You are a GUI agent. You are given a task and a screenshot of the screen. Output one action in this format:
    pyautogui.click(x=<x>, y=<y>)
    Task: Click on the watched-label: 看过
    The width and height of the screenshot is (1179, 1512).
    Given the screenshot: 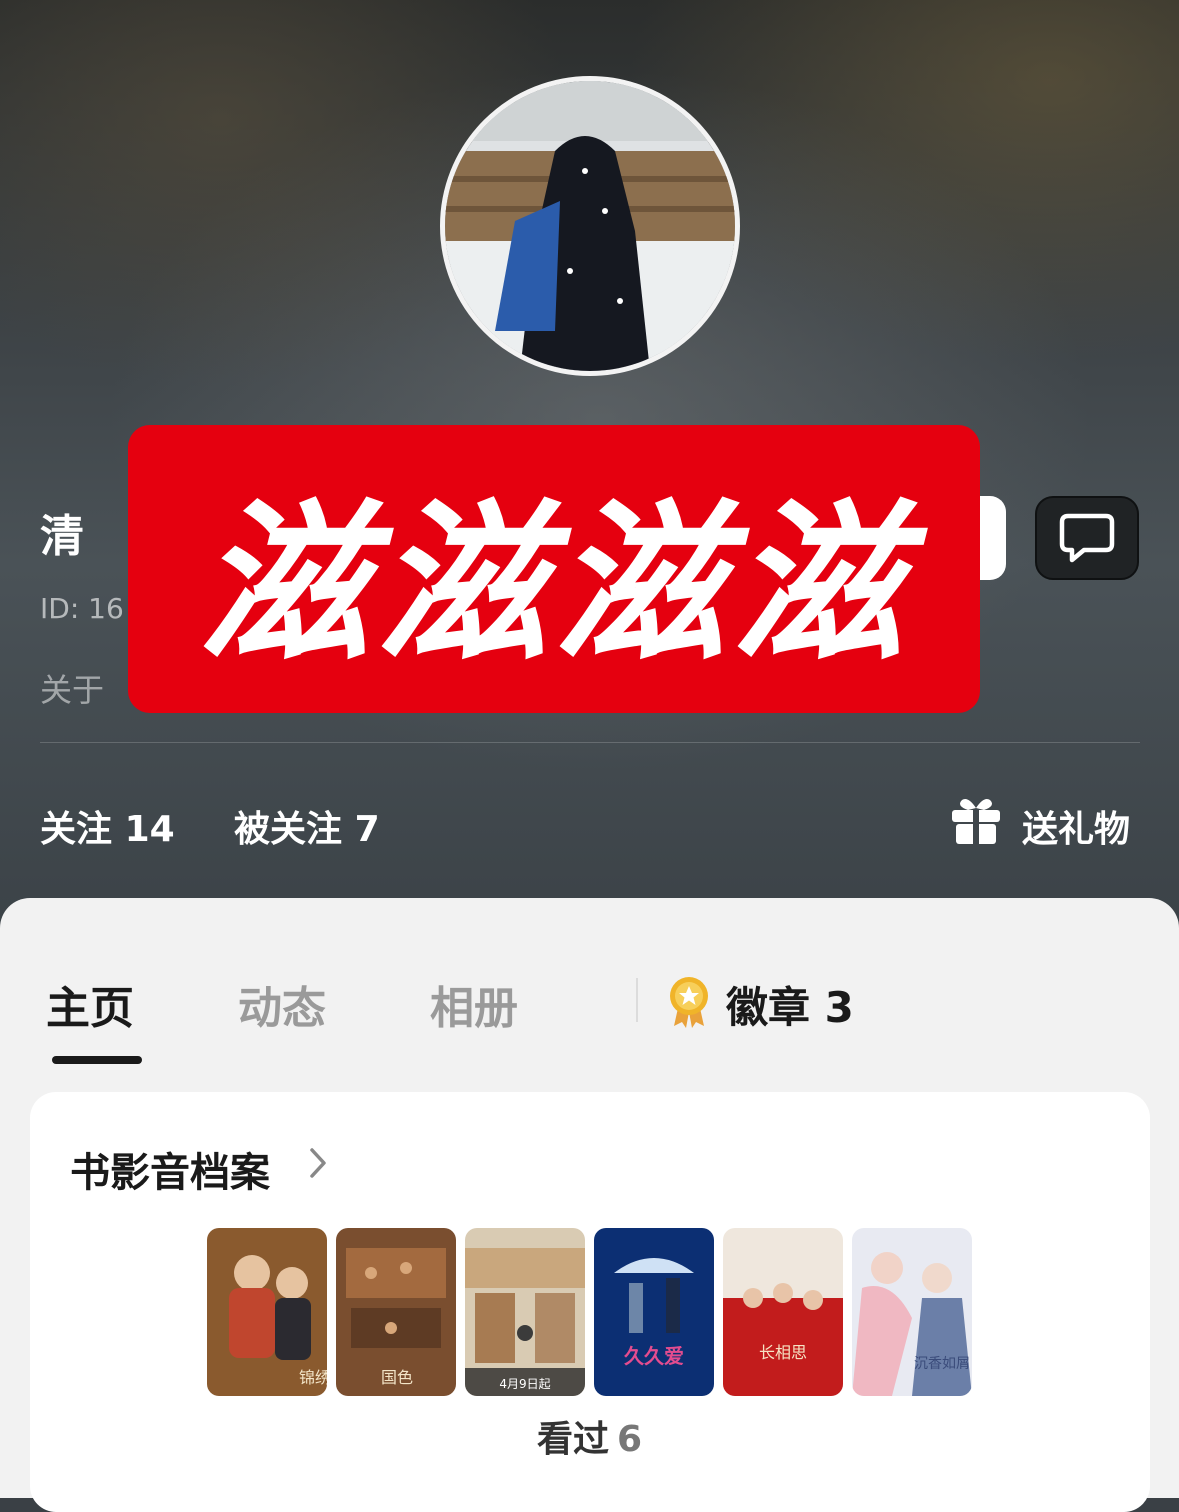 What is the action you would take?
    pyautogui.click(x=572, y=1439)
    